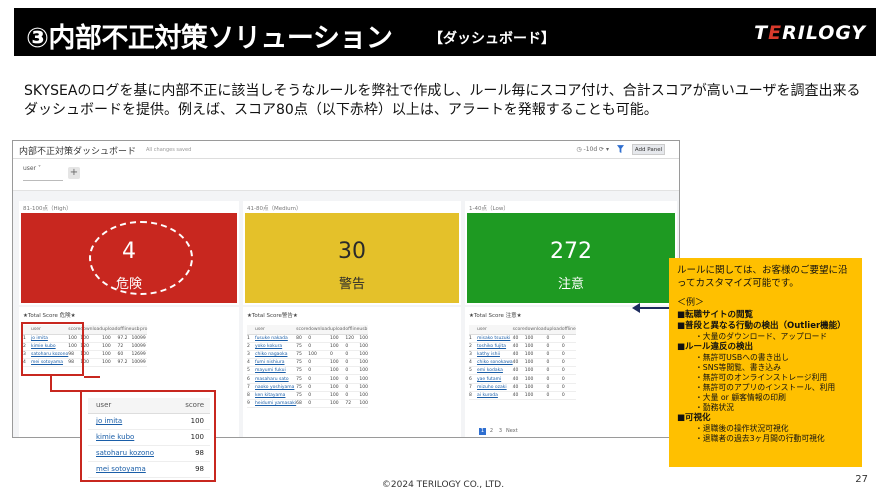  Describe the element at coordinates (129, 406) in the screenshot. I see `column-header-user: user` at that location.